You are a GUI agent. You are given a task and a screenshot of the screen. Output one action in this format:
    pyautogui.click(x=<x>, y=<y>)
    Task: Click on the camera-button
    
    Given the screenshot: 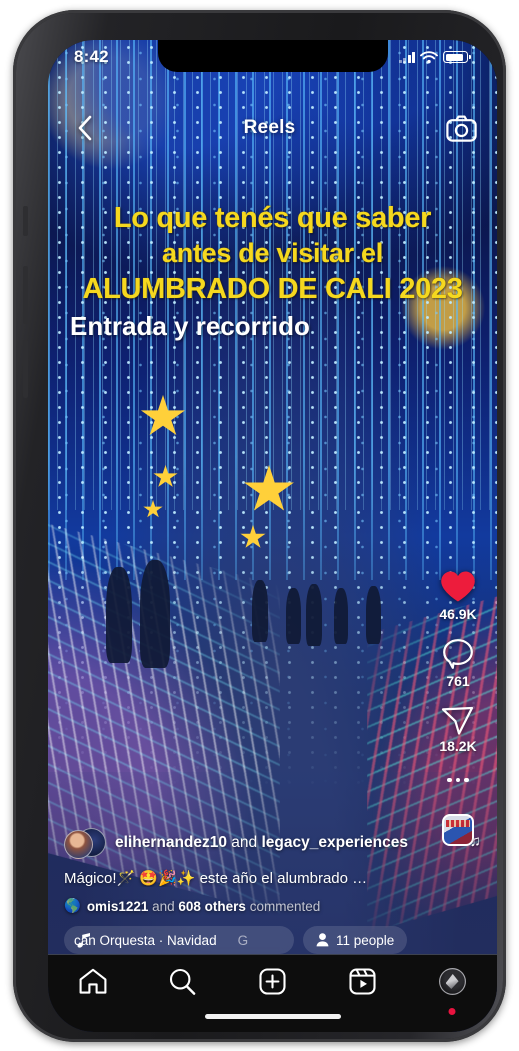 What is the action you would take?
    pyautogui.click(x=457, y=128)
    